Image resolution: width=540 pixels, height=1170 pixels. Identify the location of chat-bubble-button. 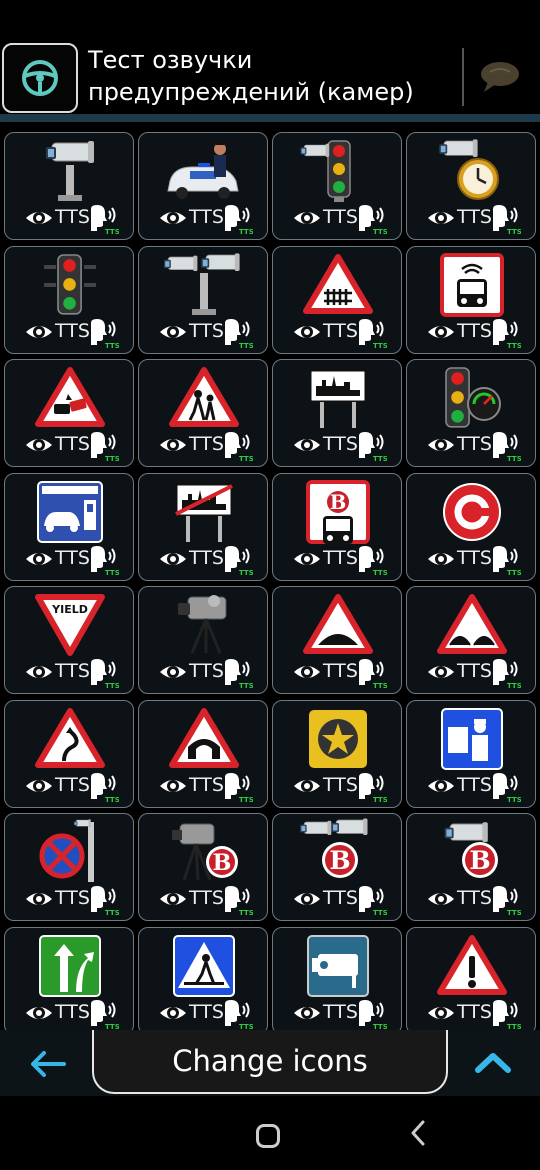
(500, 79).